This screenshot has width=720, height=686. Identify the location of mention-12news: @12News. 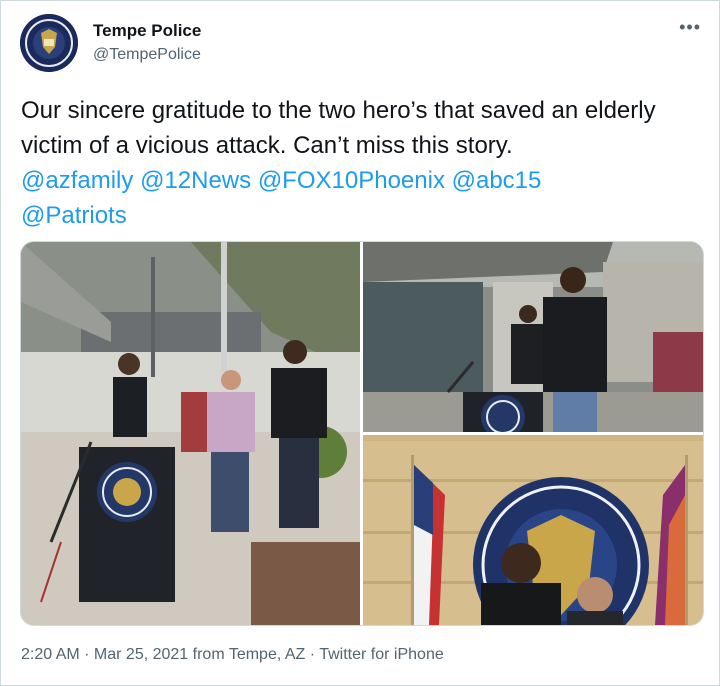
(195, 180).